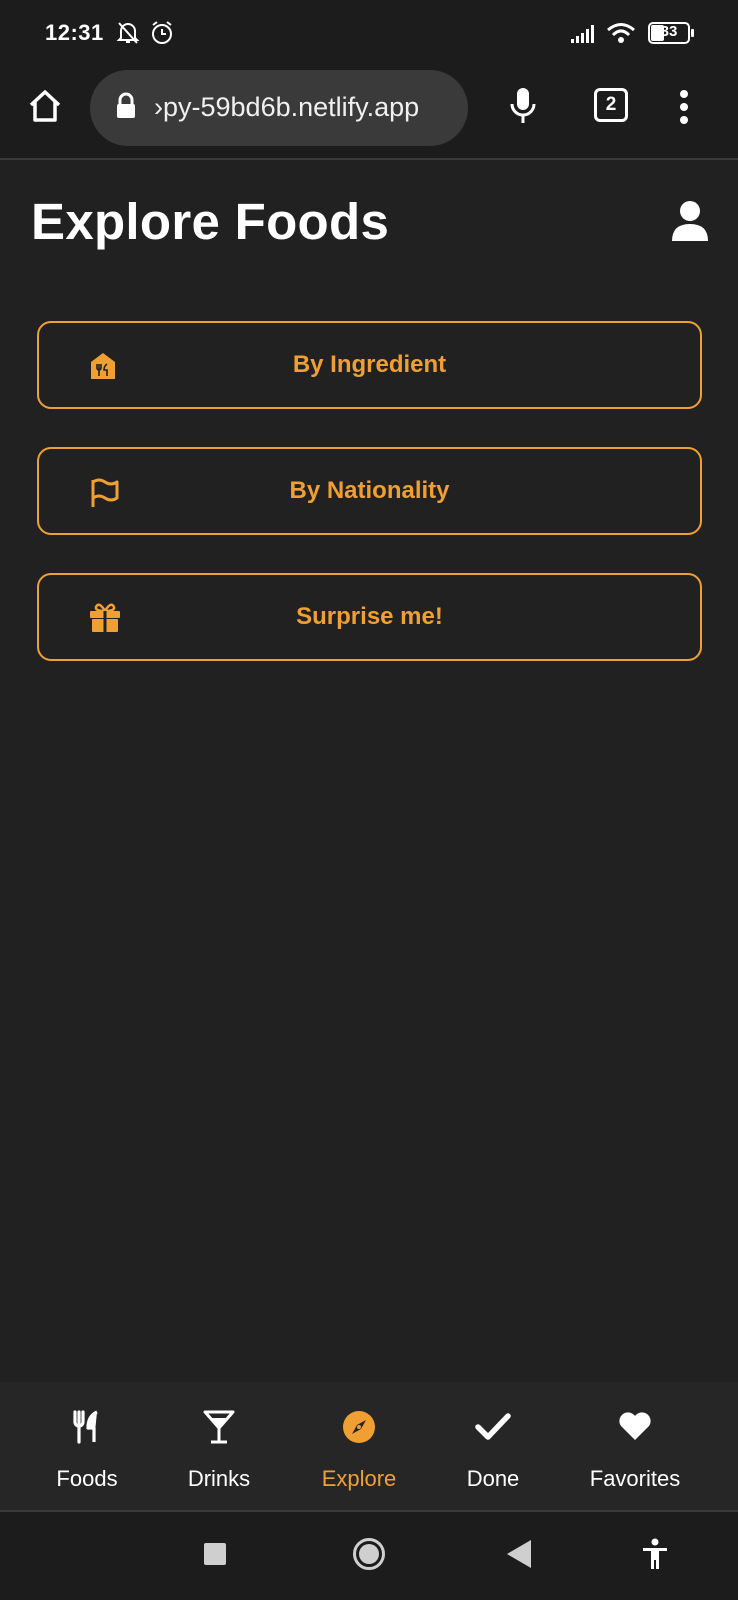 This screenshot has height=1600, width=738. What do you see at coordinates (635, 1428) in the screenshot?
I see `heart-icon` at bounding box center [635, 1428].